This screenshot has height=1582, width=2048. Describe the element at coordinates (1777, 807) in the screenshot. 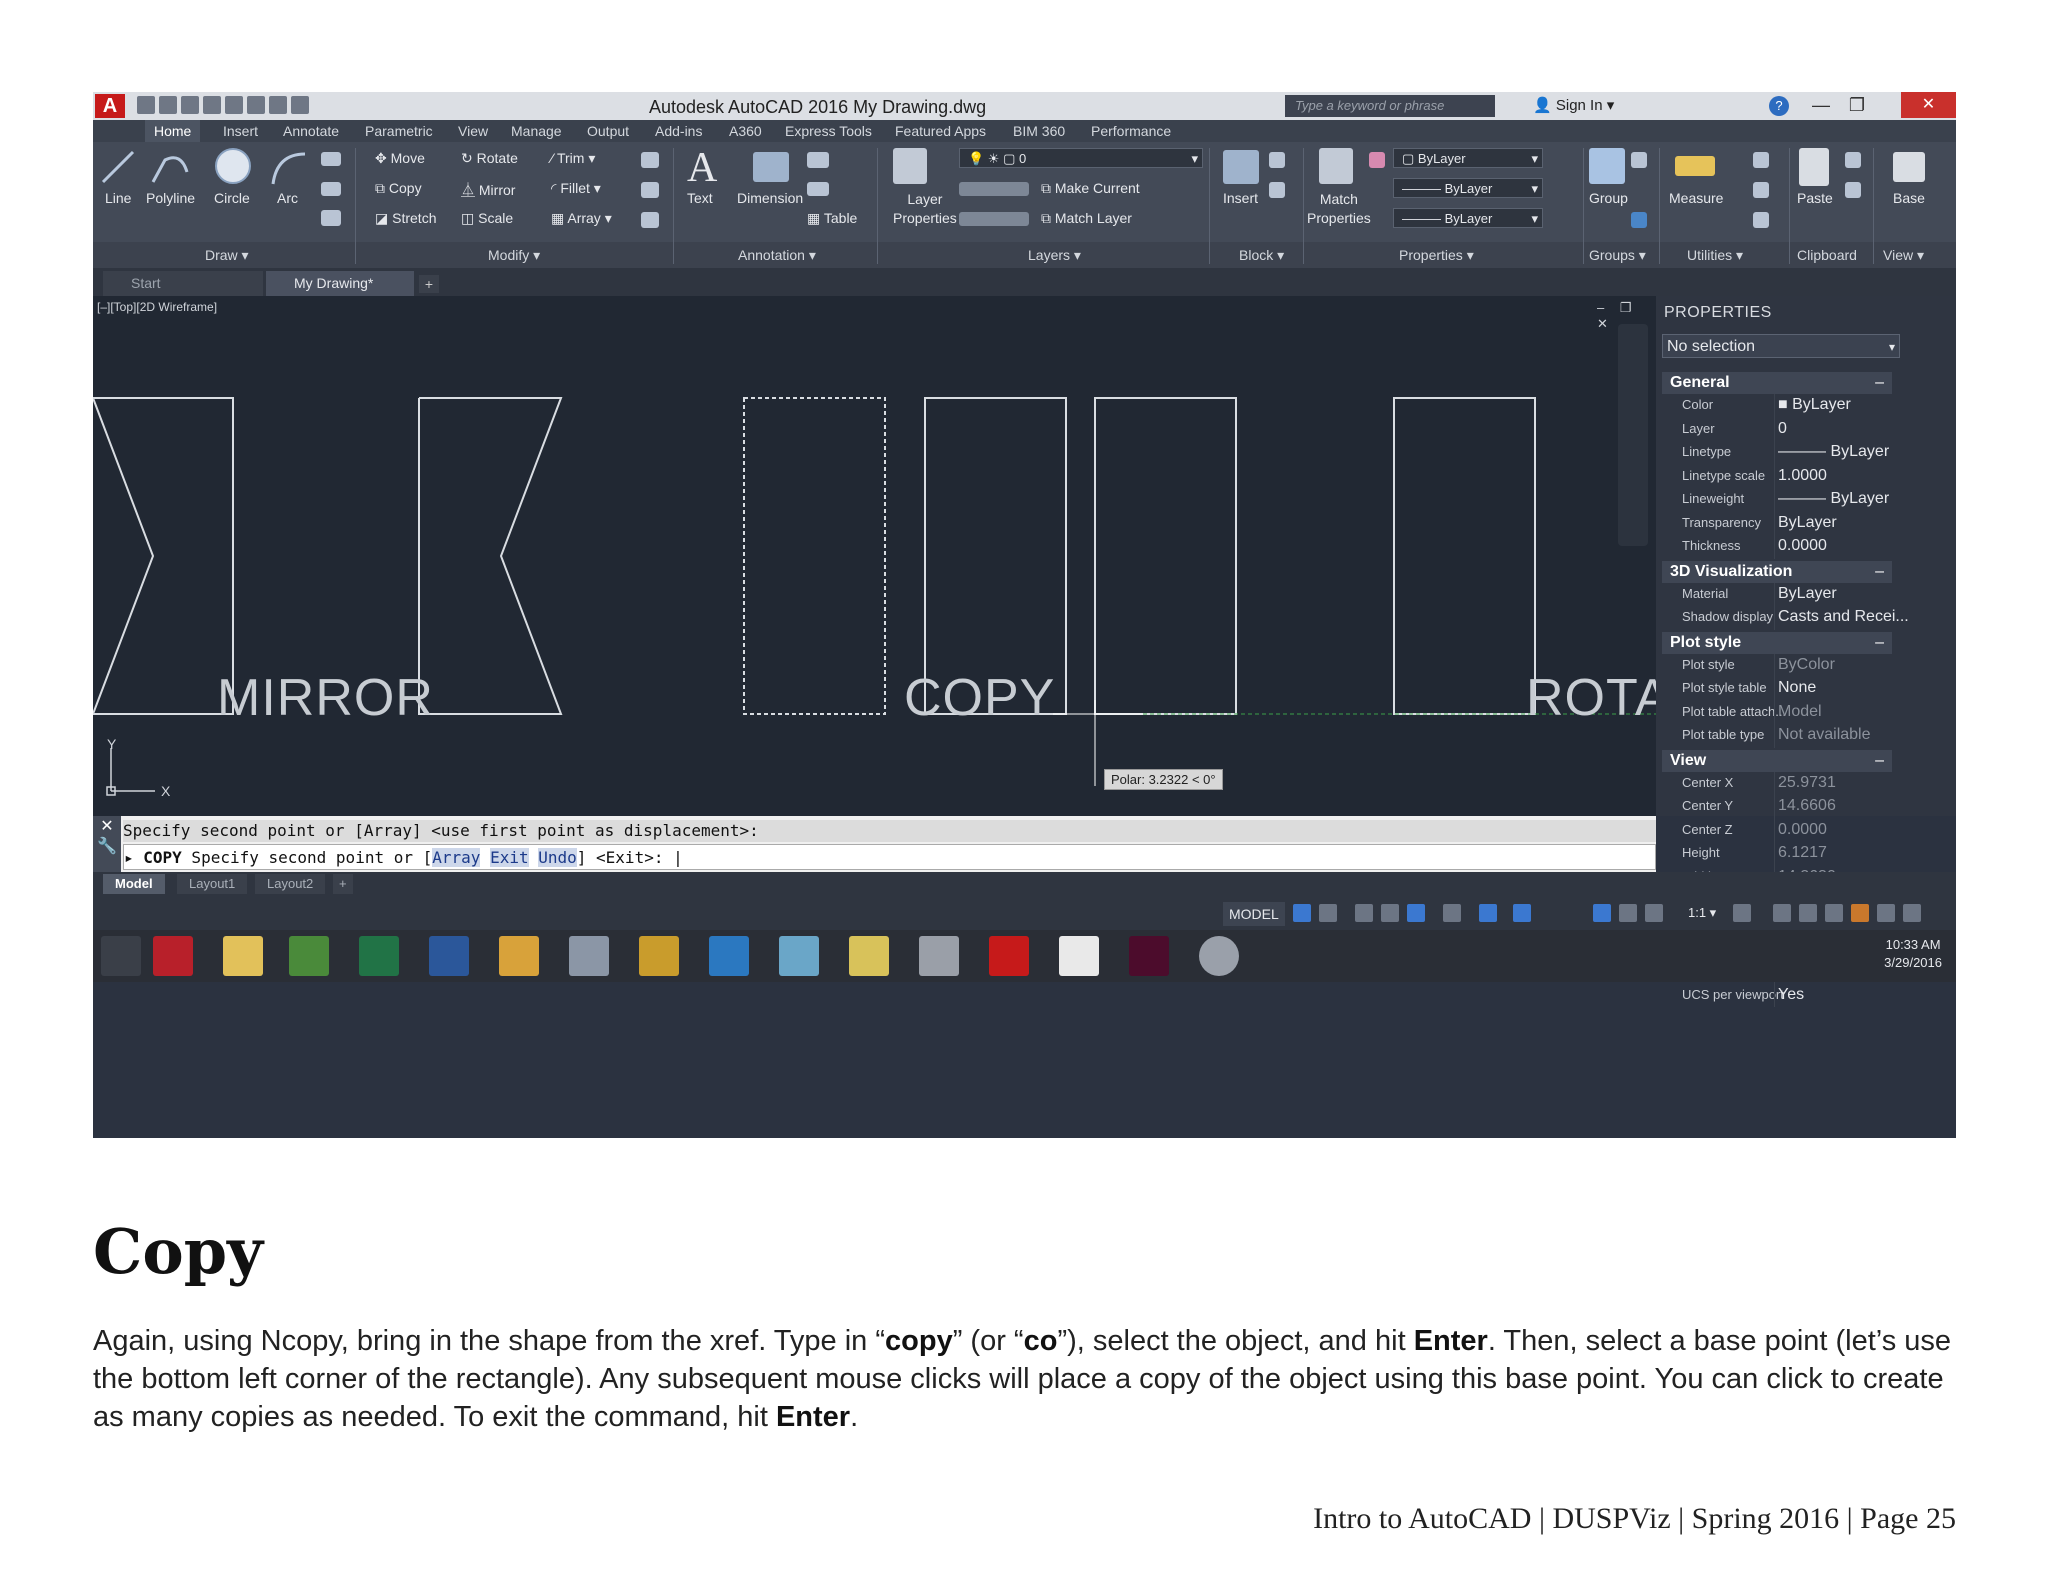

I see `property-row: Center Y 14.6606` at that location.